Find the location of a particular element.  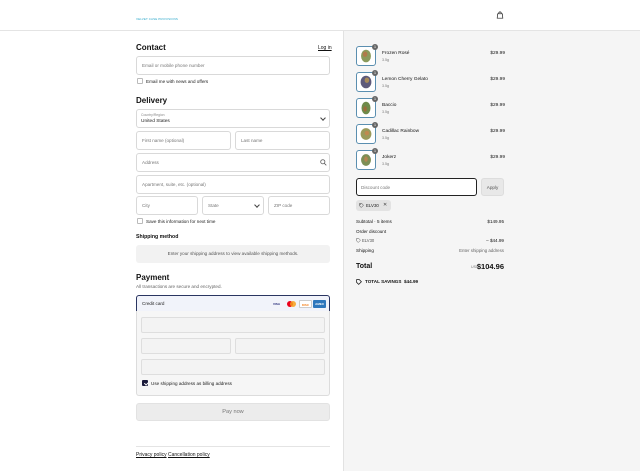

zip-field: ZIP code is located at coordinates (299, 205).